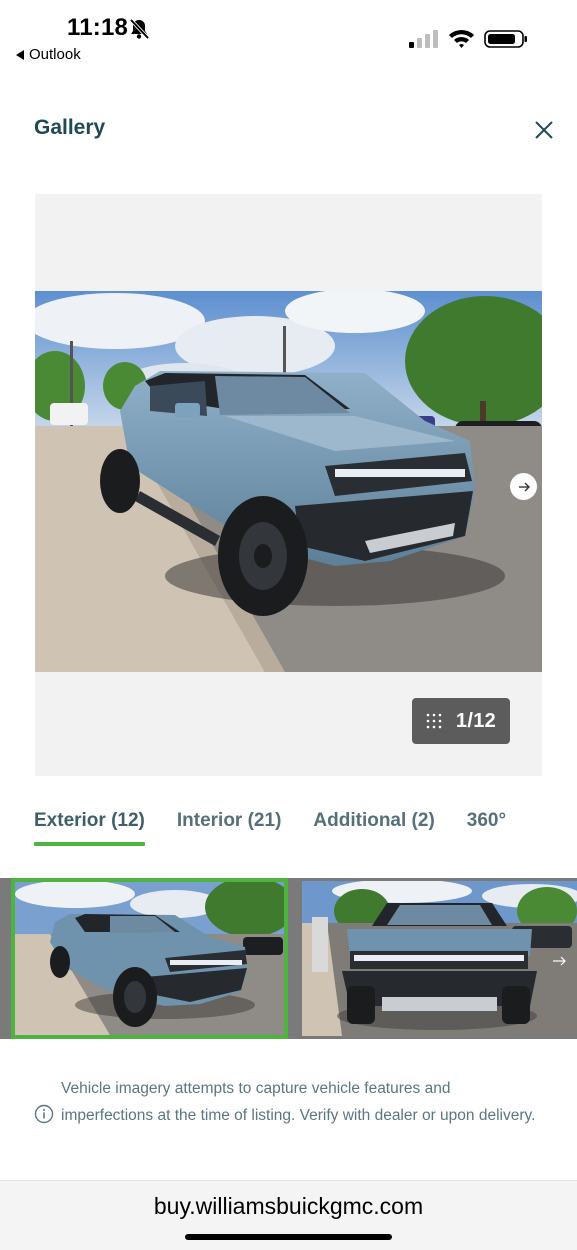  I want to click on tab-exterior: Exterior (12), so click(89, 828).